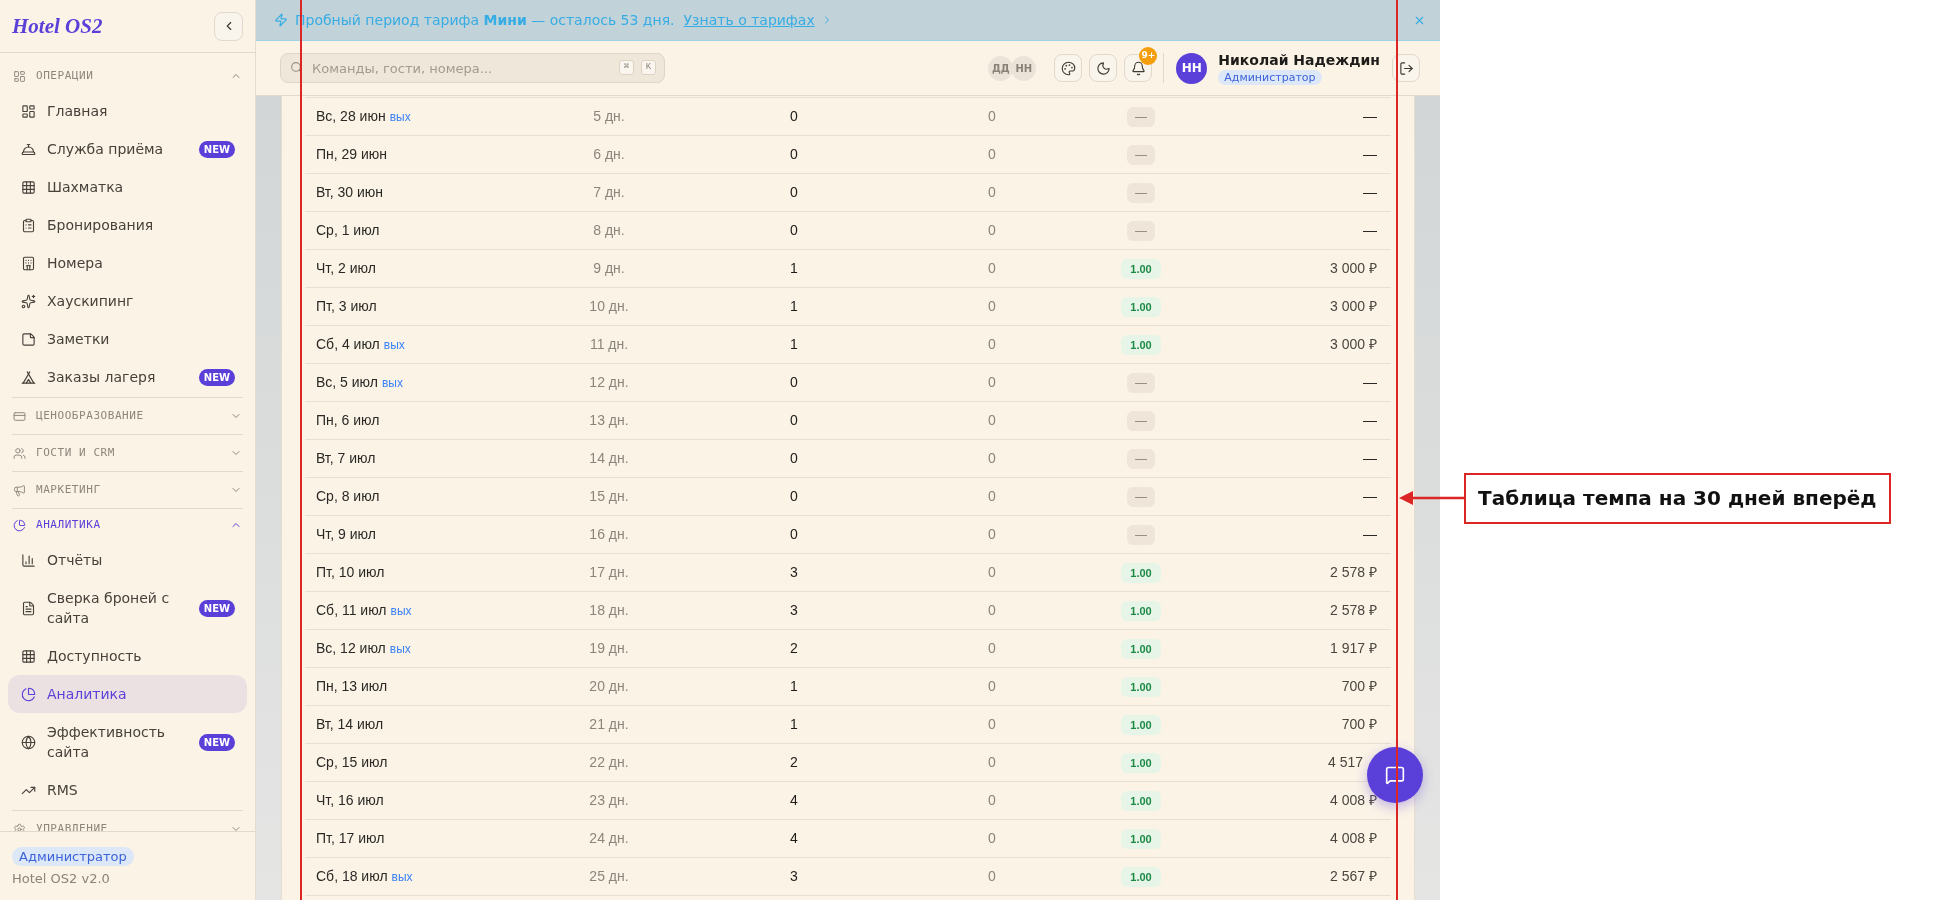  What do you see at coordinates (352, 762) in the screenshot?
I see `date-label: Ср, 15 июл` at bounding box center [352, 762].